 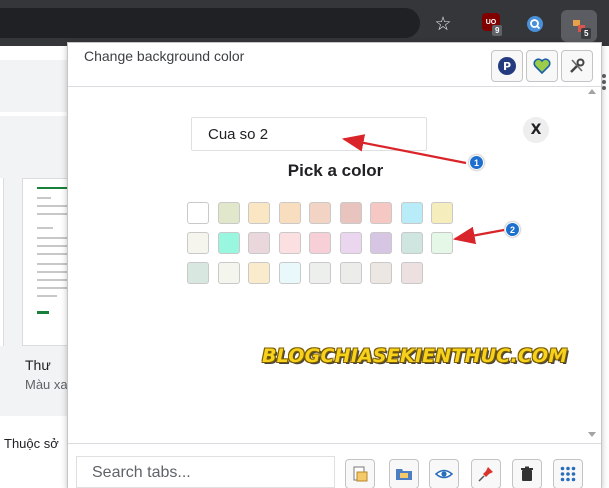 I want to click on tab-name-input: Cua so 2, so click(x=309, y=134).